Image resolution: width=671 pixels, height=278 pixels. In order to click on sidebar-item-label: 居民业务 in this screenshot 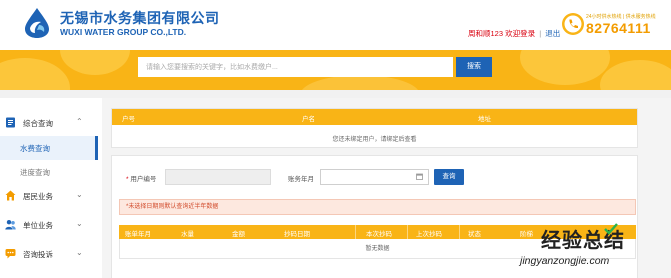, I will do `click(38, 196)`.